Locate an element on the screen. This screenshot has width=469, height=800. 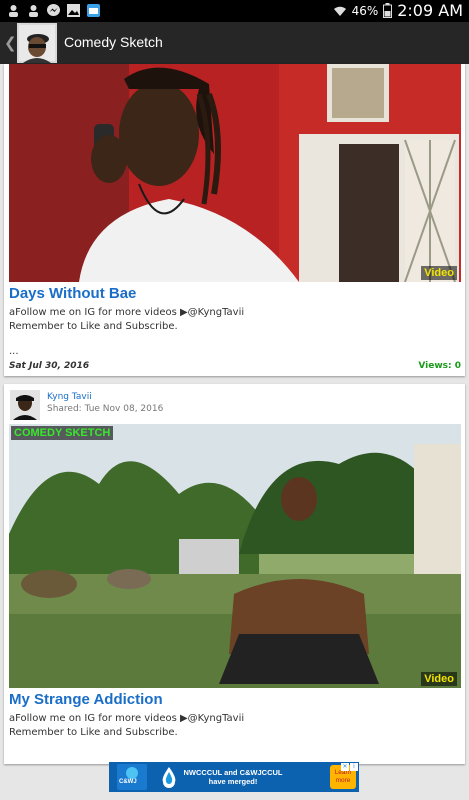
sharer-name: Kyng Tavii is located at coordinates (69, 397).